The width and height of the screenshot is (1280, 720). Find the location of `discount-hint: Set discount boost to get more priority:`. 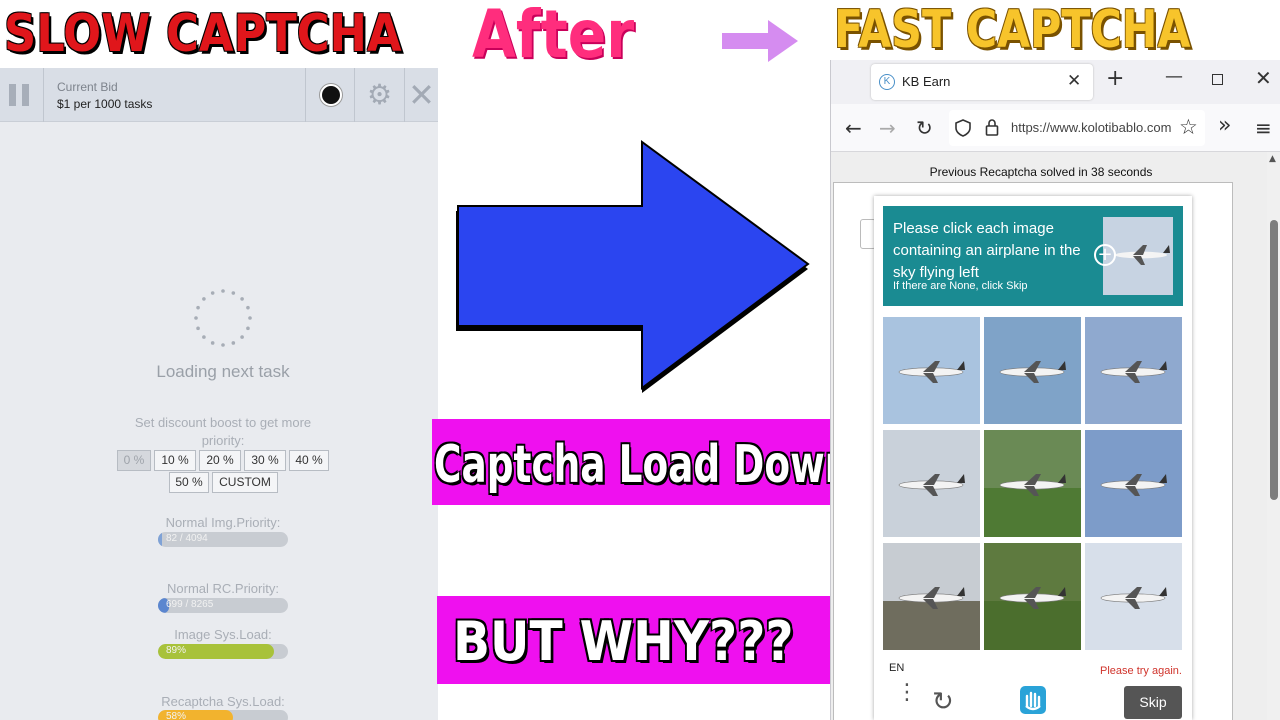

discount-hint: Set discount boost to get more priority: is located at coordinates (223, 431).